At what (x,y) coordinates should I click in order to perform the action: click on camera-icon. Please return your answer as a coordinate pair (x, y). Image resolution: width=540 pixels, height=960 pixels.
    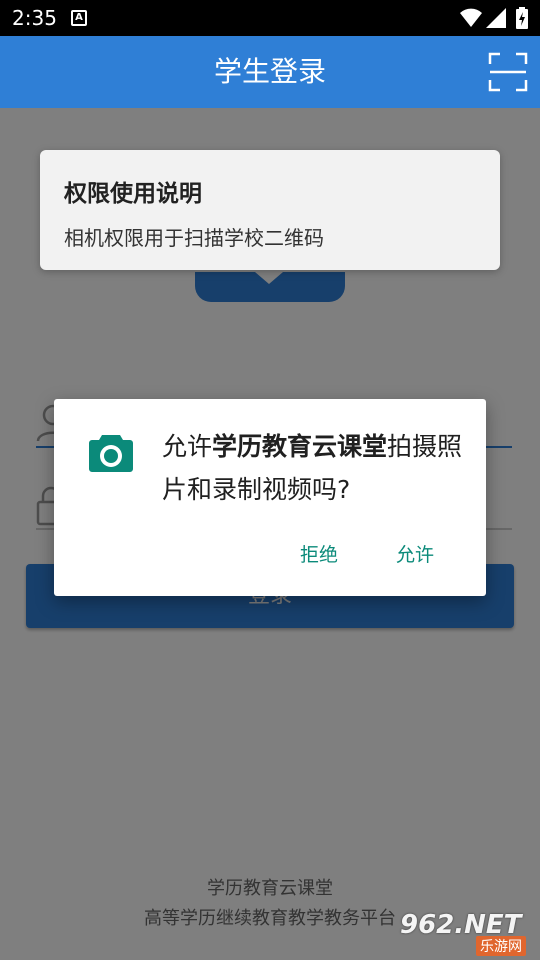
    Looking at the image, I should click on (111, 453).